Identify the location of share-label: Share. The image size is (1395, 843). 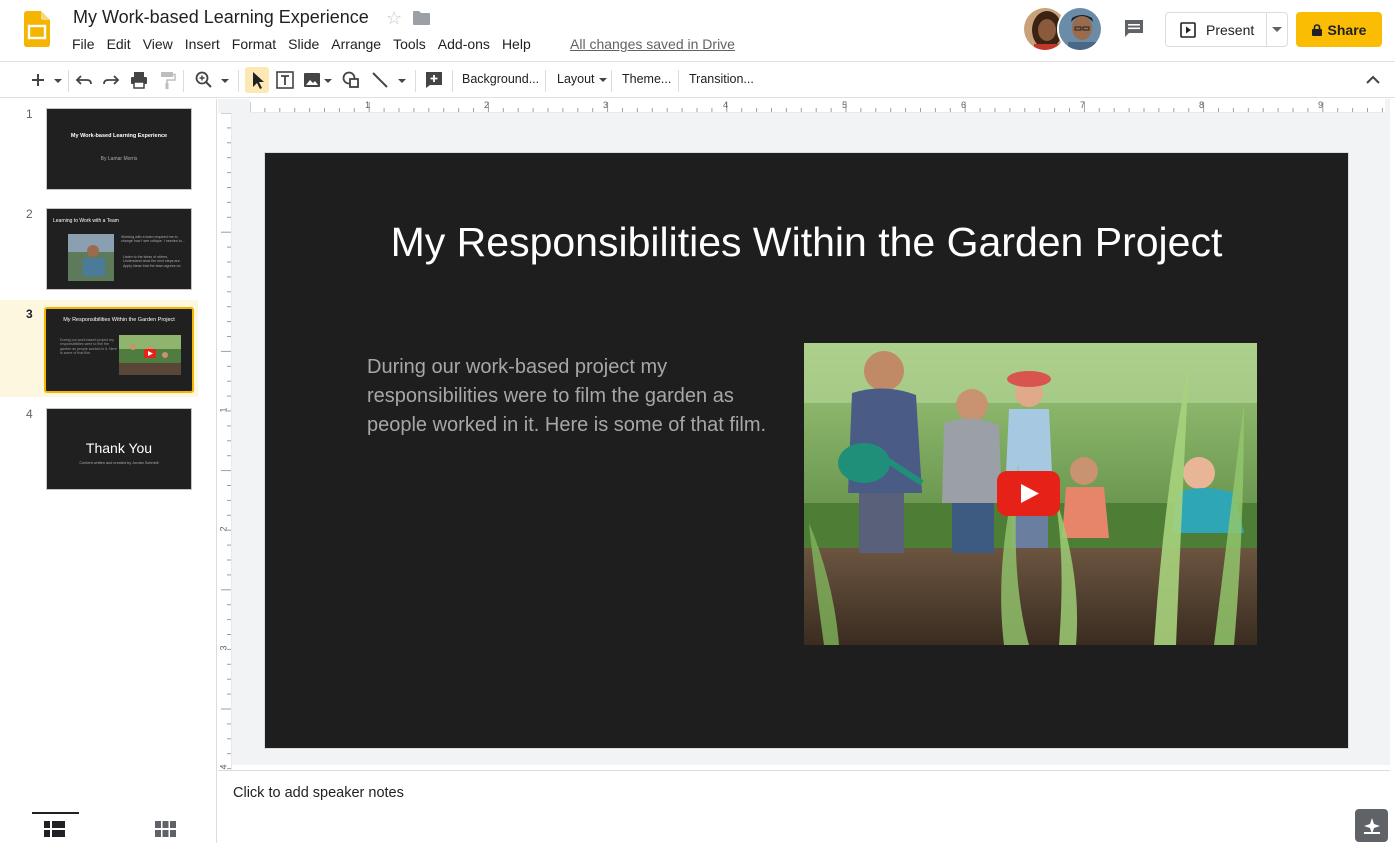
(1347, 29).